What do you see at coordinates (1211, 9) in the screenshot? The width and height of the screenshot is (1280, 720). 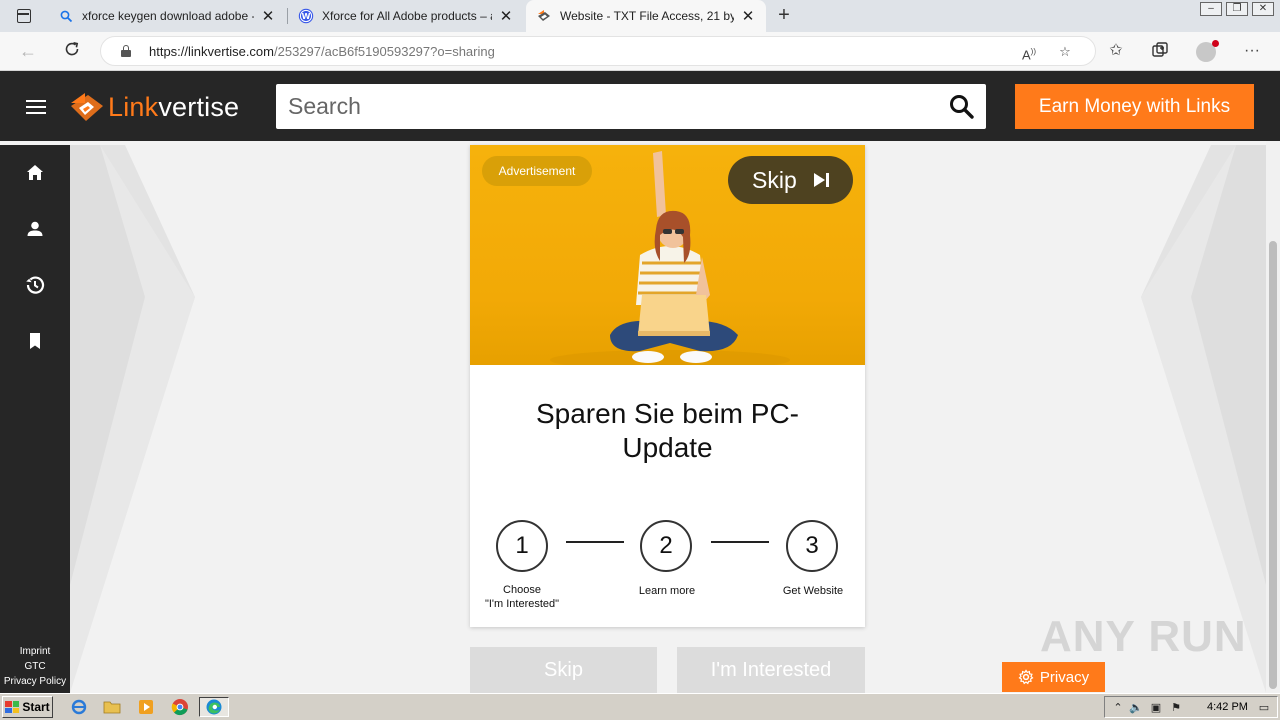 I see `minimize-button: –` at bounding box center [1211, 9].